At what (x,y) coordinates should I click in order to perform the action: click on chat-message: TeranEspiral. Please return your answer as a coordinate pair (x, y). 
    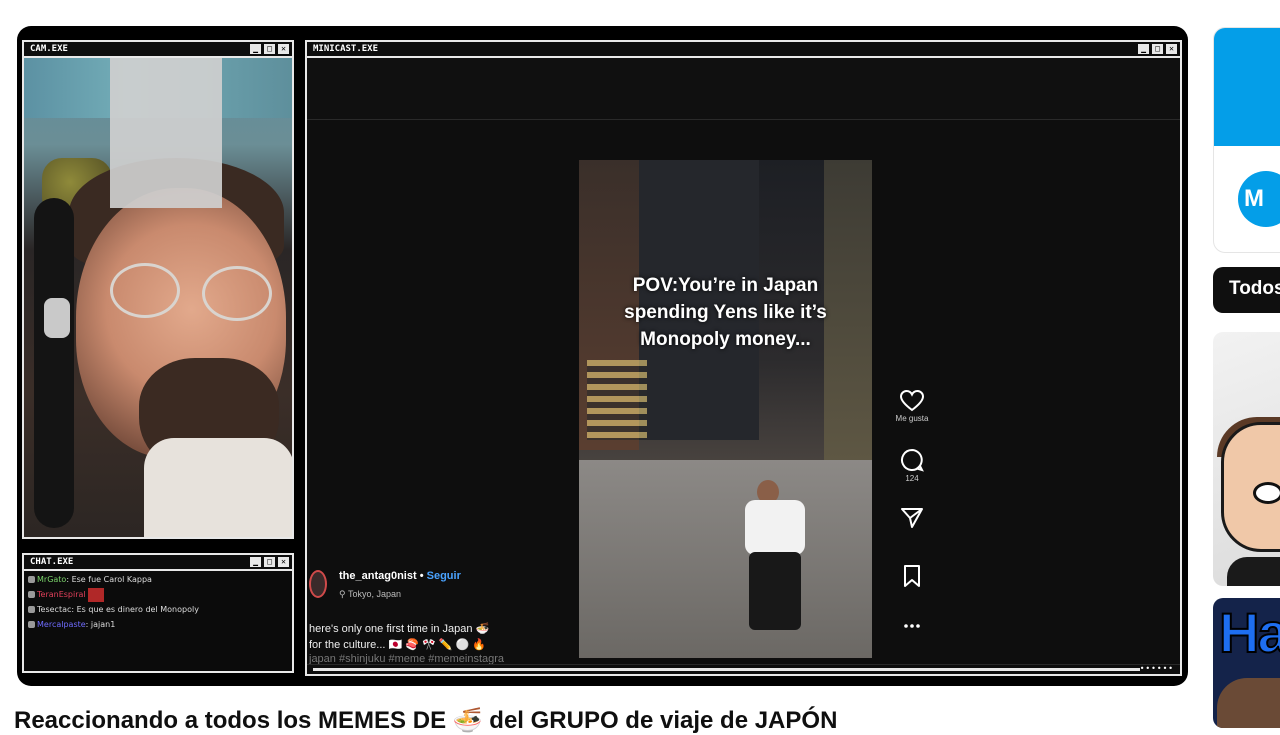
    Looking at the image, I should click on (158, 594).